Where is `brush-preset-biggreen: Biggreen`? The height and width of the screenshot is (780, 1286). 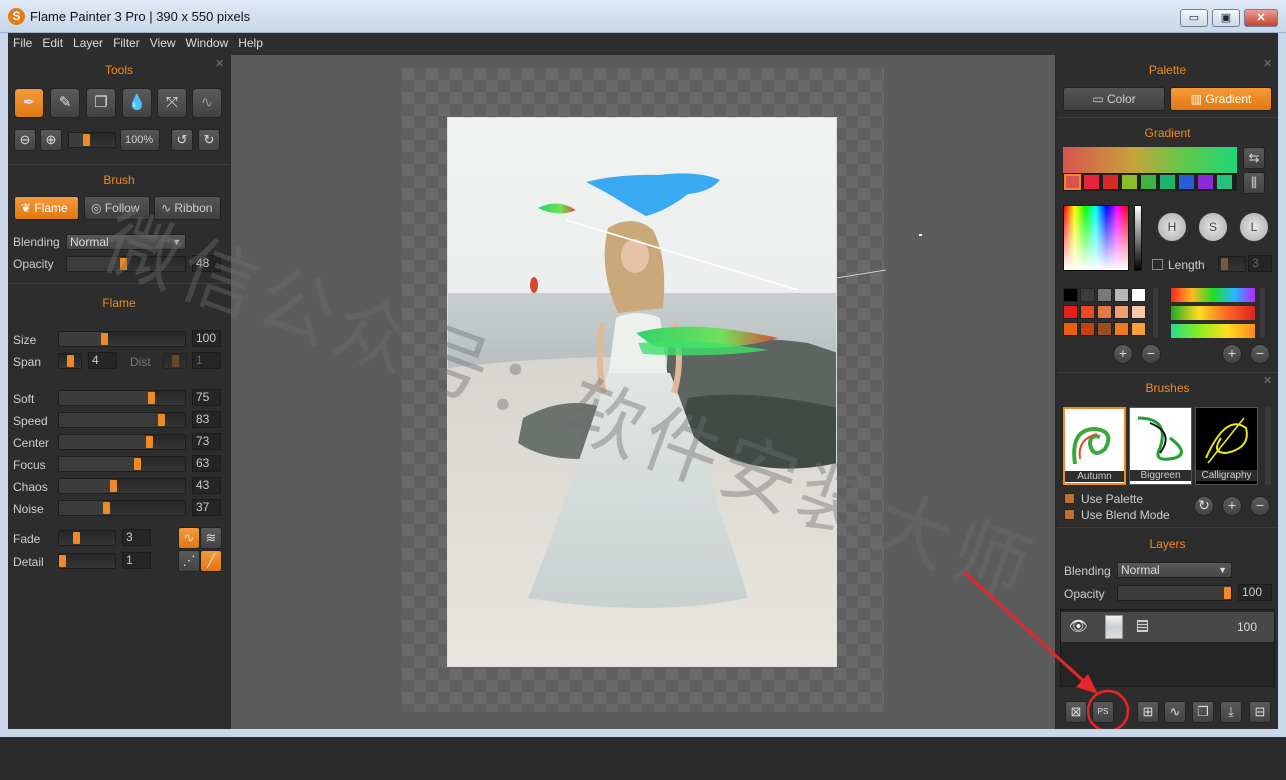 brush-preset-biggreen: Biggreen is located at coordinates (1160, 446).